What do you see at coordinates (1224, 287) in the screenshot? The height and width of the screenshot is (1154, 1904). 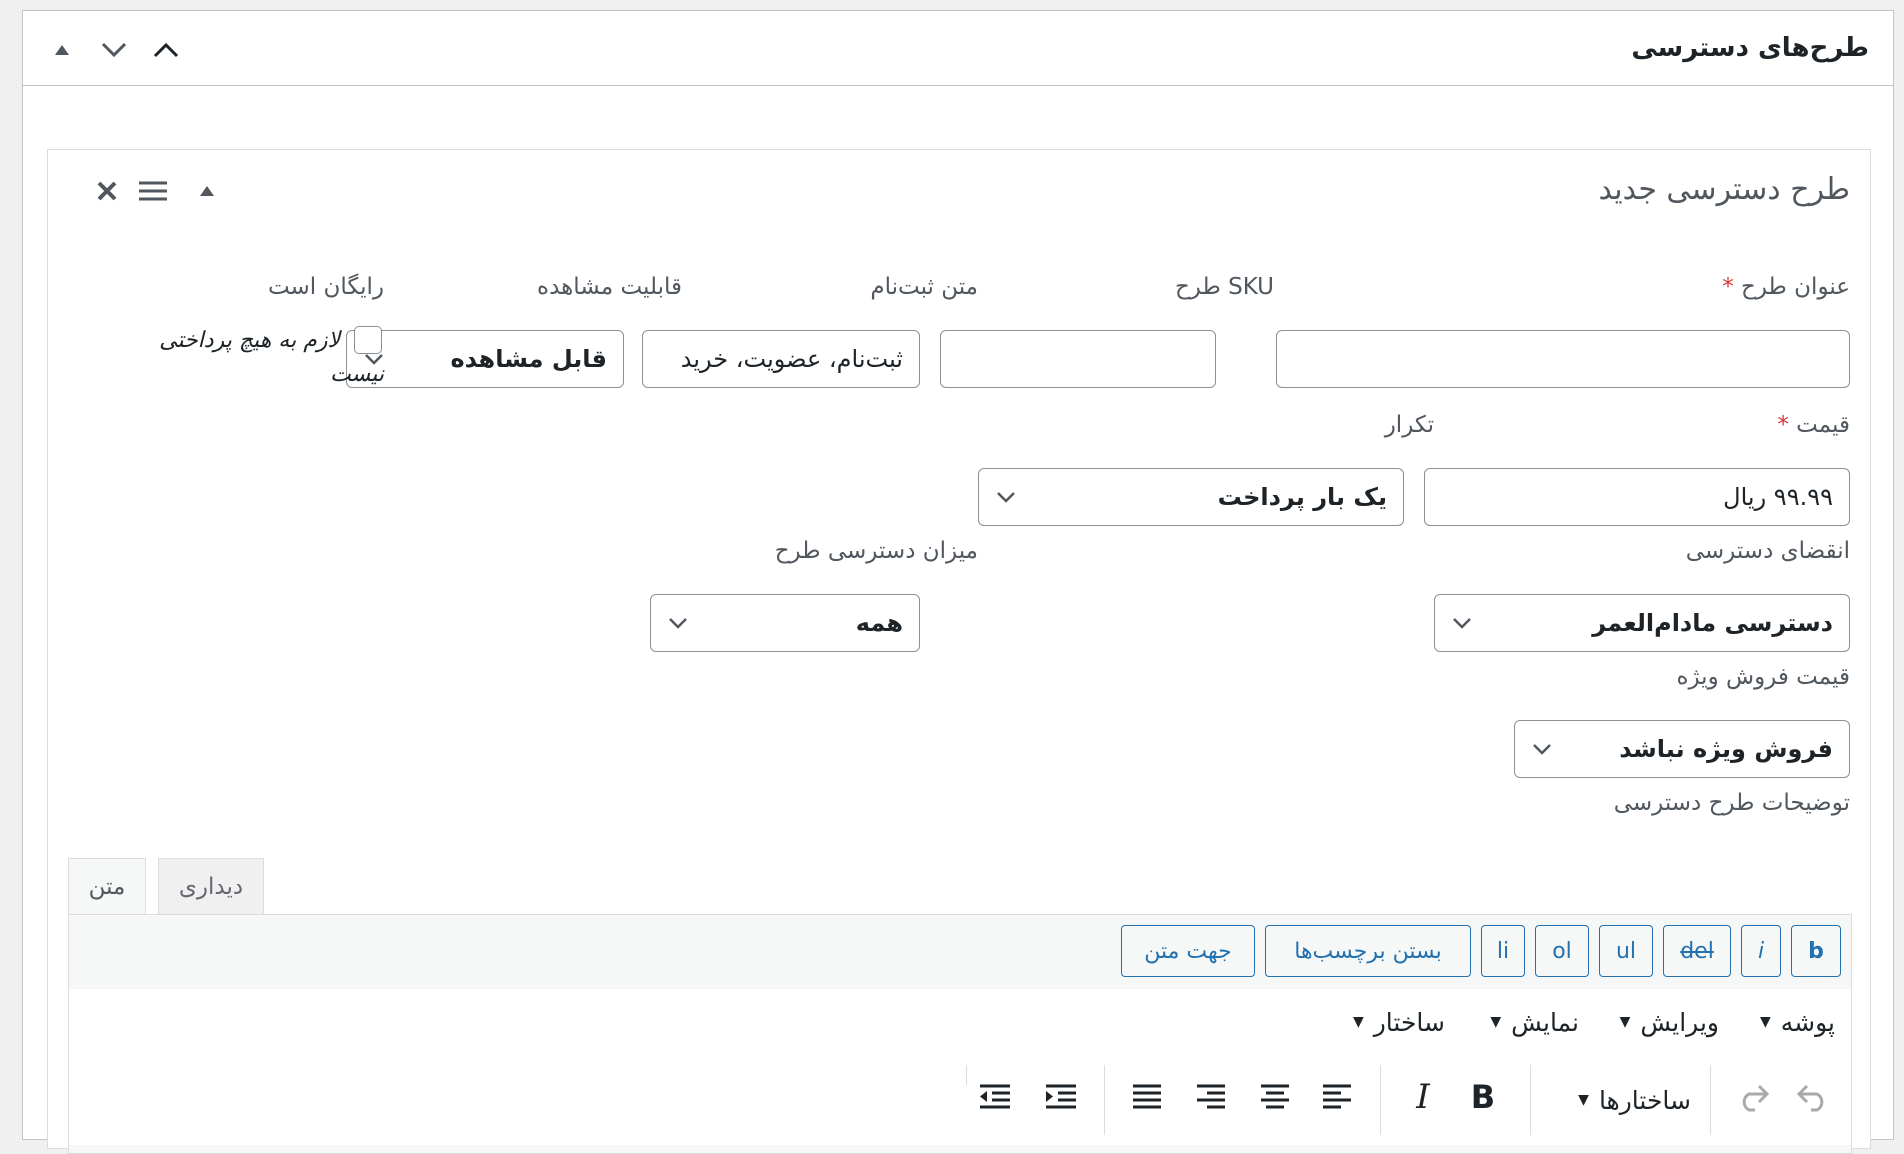 I see `sku-label: SKU طرح` at bounding box center [1224, 287].